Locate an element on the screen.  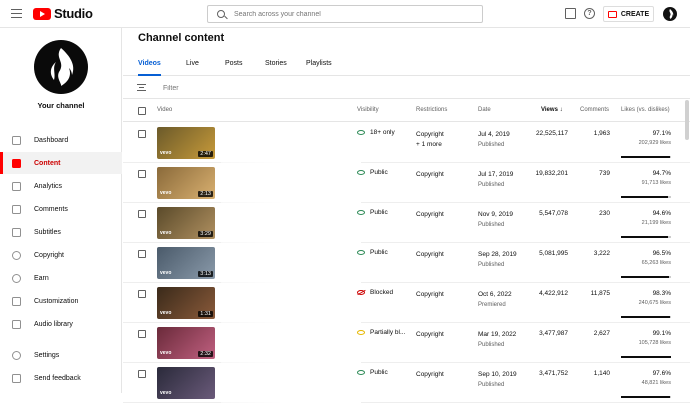
sidebar-item-settings: Settings is located at coordinates (61, 355).